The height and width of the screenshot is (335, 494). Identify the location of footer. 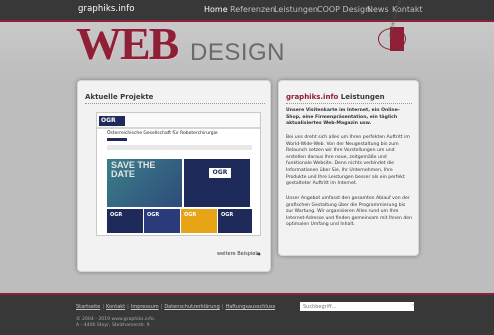
(247, 315).